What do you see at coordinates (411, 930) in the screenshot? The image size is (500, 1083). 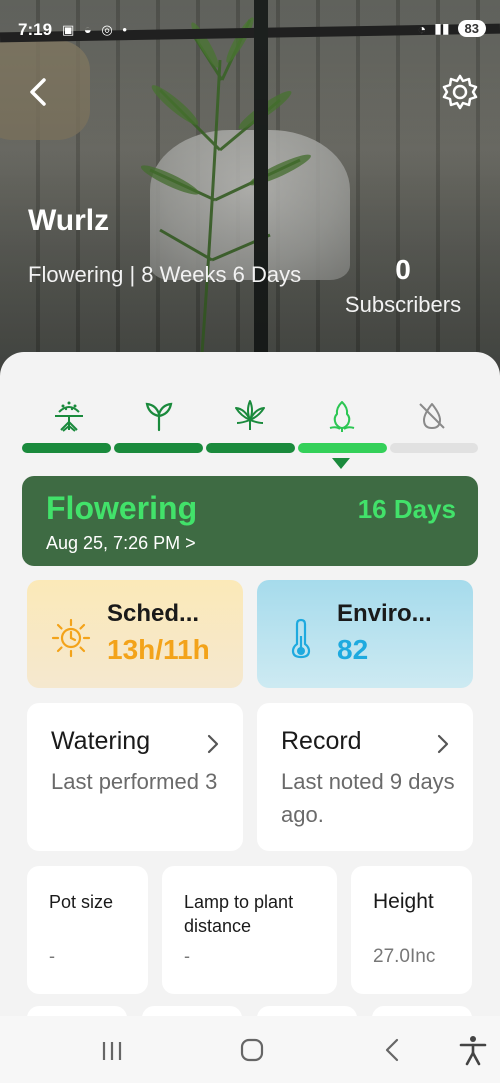 I see `height-card: Height 27.0Inc` at bounding box center [411, 930].